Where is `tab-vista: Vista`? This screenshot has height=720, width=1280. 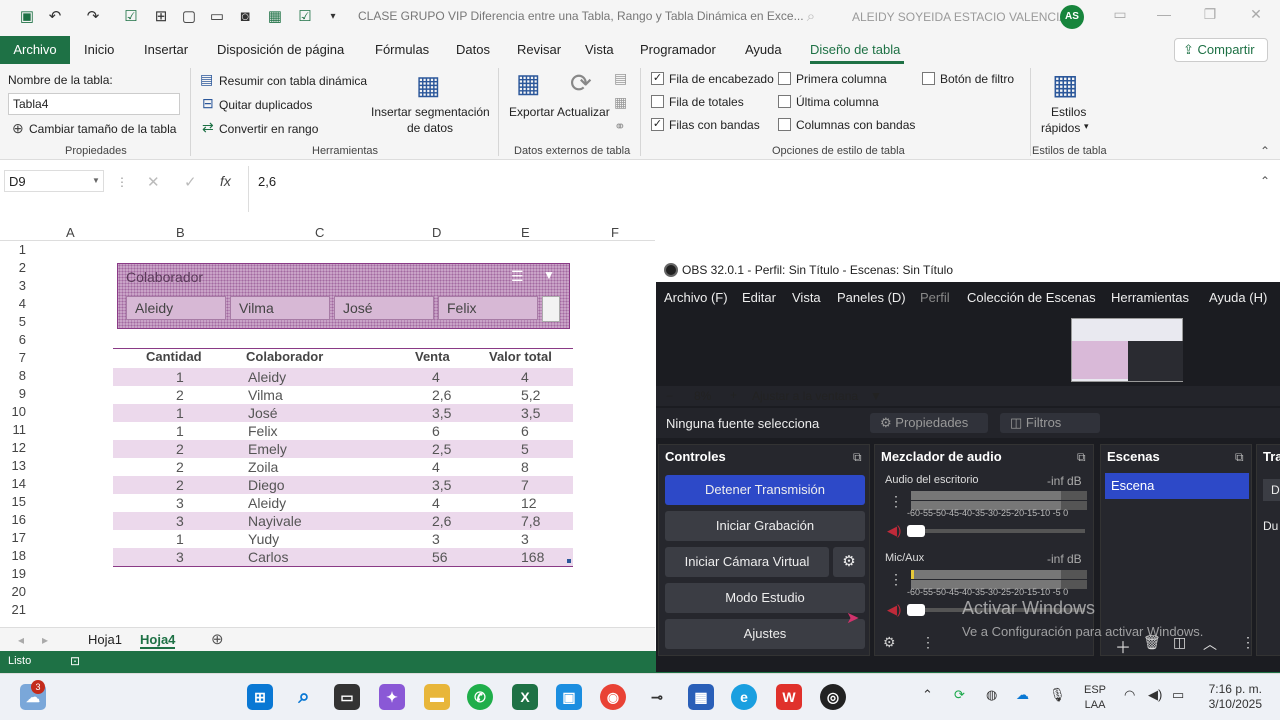
tab-vista: Vista is located at coordinates (599, 49).